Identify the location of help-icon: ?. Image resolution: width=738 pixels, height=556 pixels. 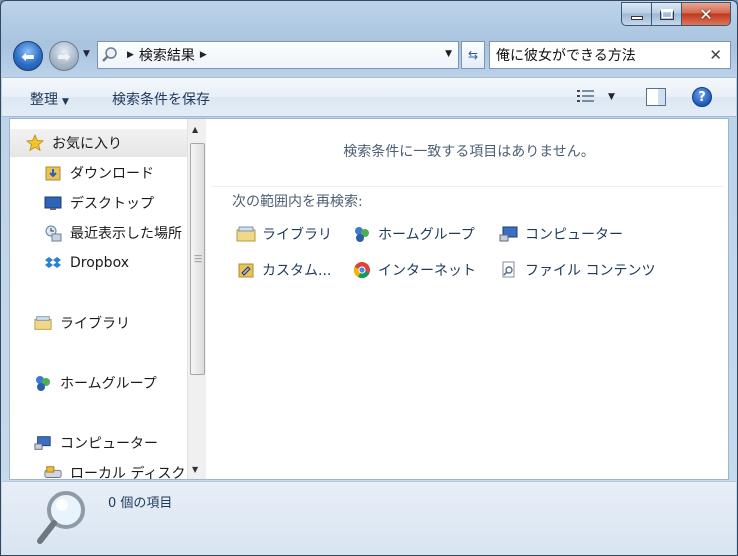
(702, 97).